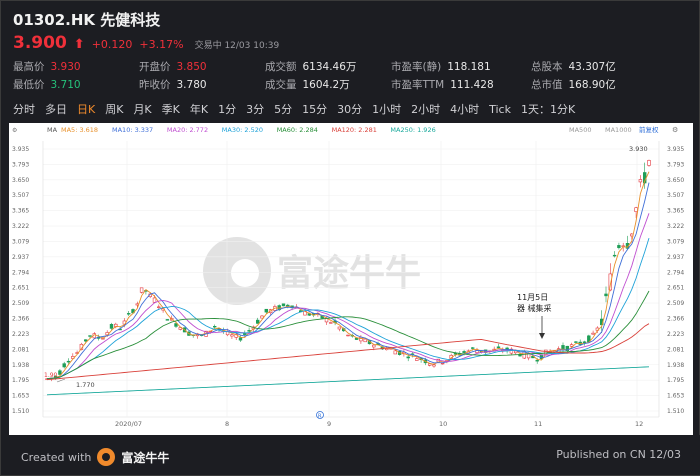 The image size is (700, 476). Describe the element at coordinates (675, 180) in the screenshot. I see `y-tick-right: 3.650` at that location.